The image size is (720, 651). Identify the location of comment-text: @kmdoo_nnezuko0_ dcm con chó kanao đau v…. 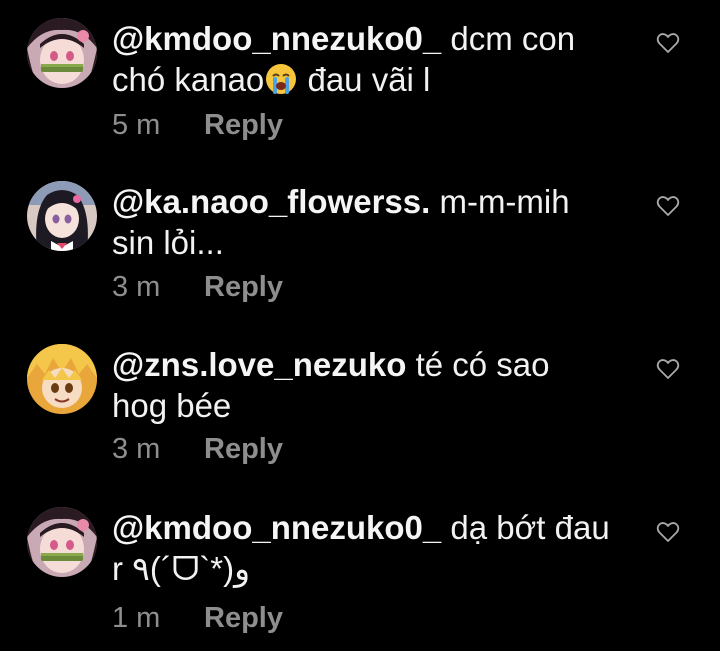
(362, 59).